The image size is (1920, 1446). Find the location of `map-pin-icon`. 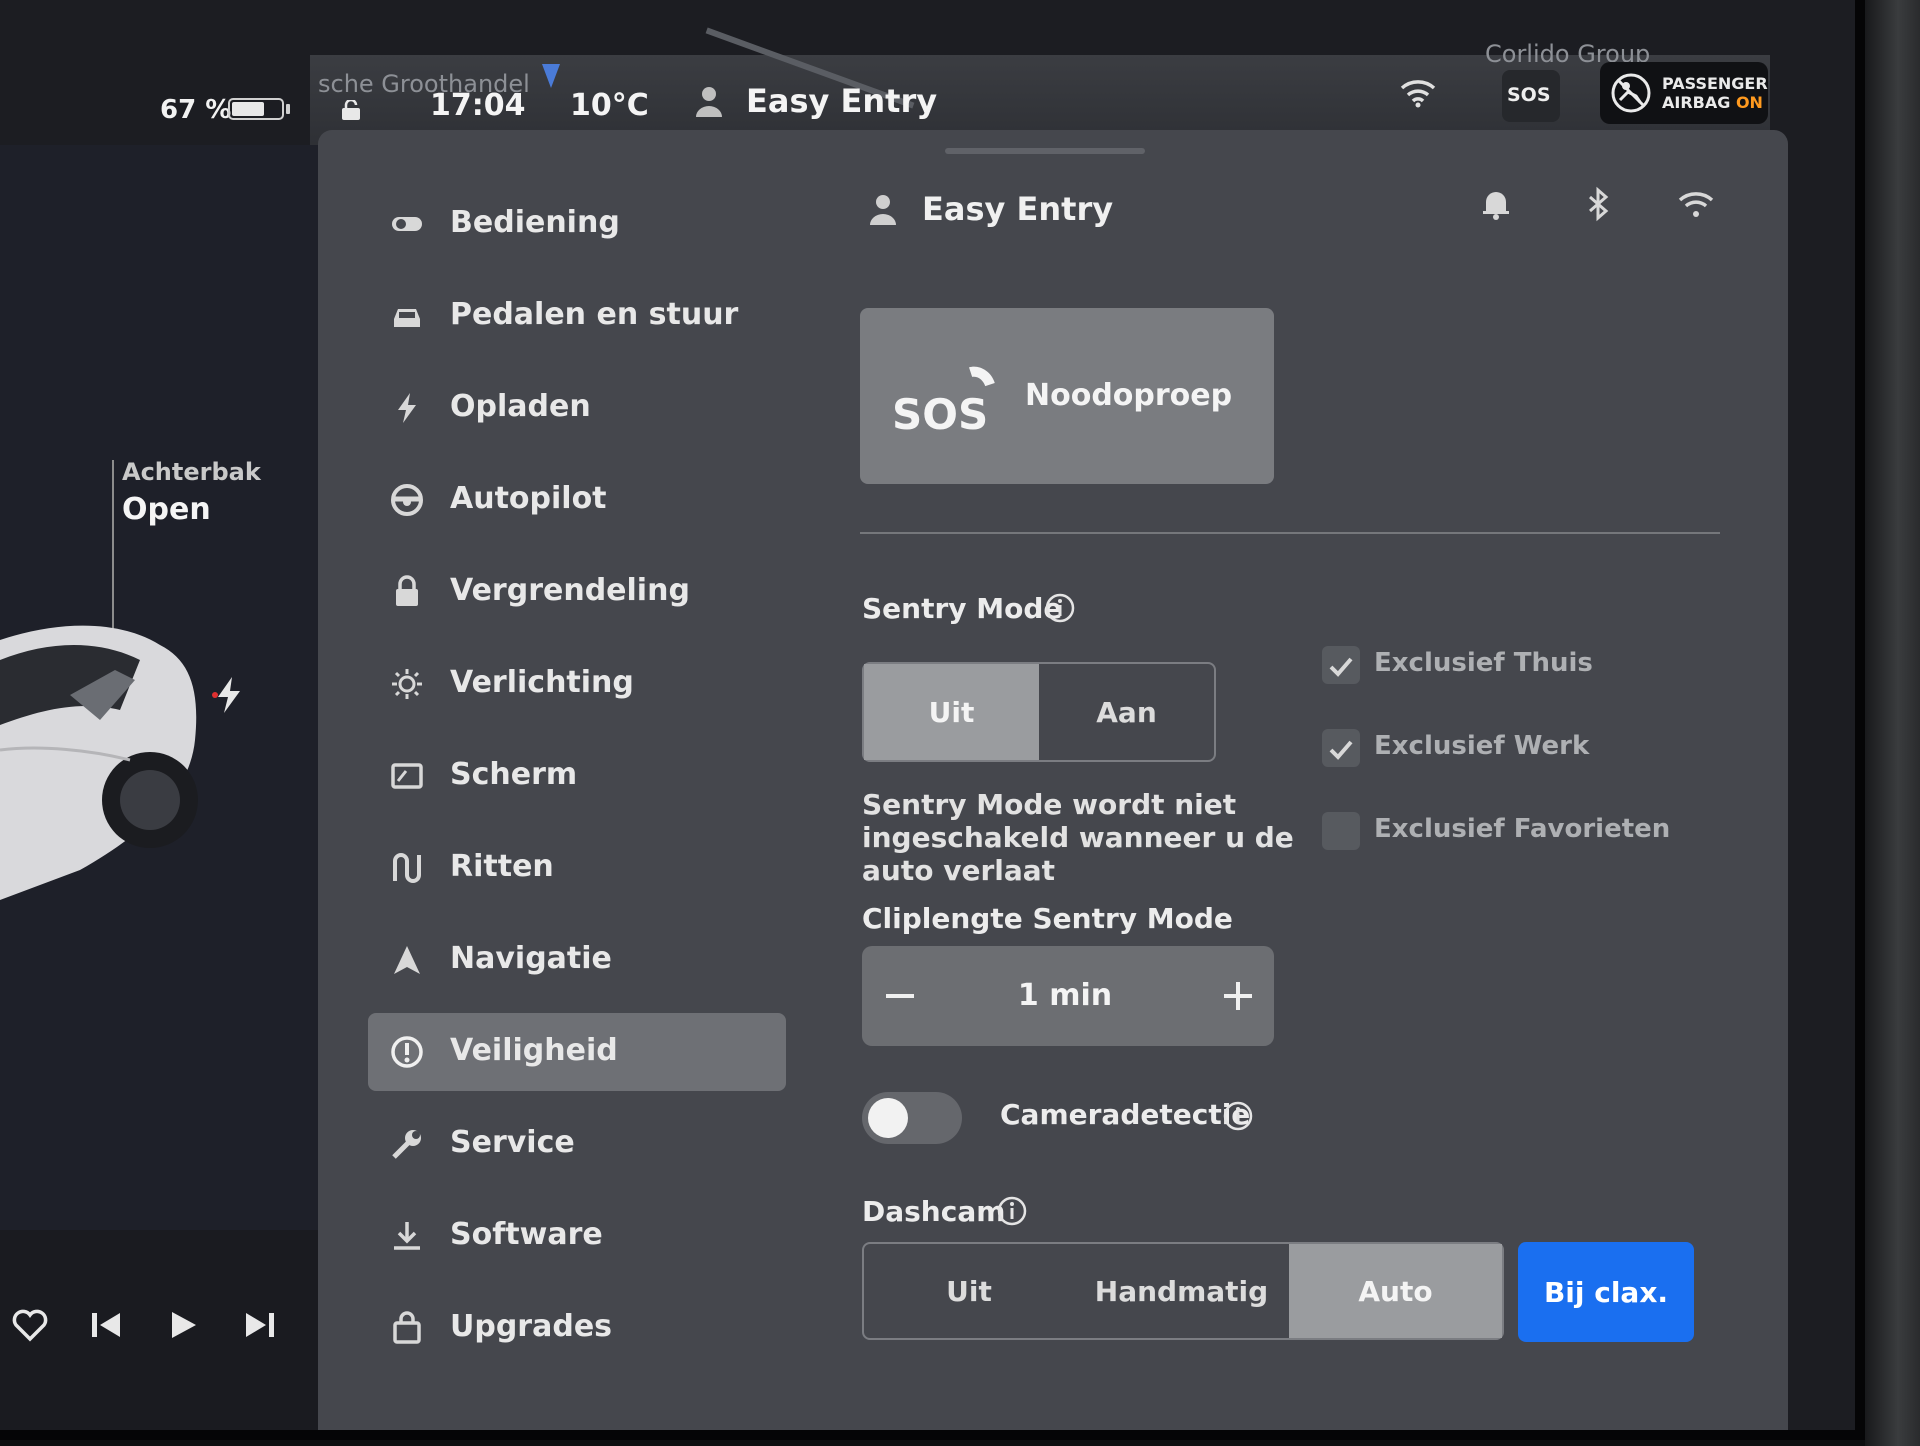

map-pin-icon is located at coordinates (551, 76).